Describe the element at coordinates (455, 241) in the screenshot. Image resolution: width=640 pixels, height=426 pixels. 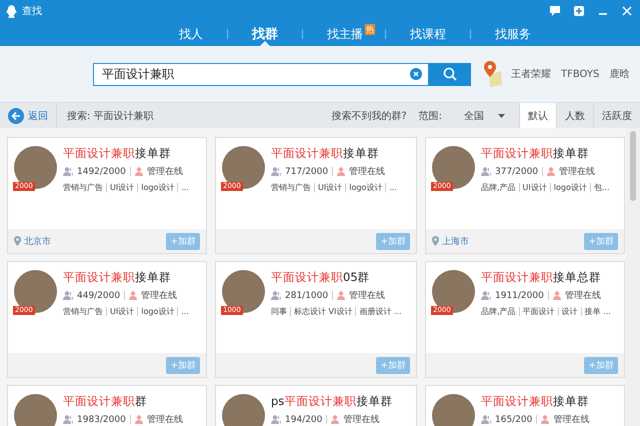
I see `location-link: 上海市` at that location.